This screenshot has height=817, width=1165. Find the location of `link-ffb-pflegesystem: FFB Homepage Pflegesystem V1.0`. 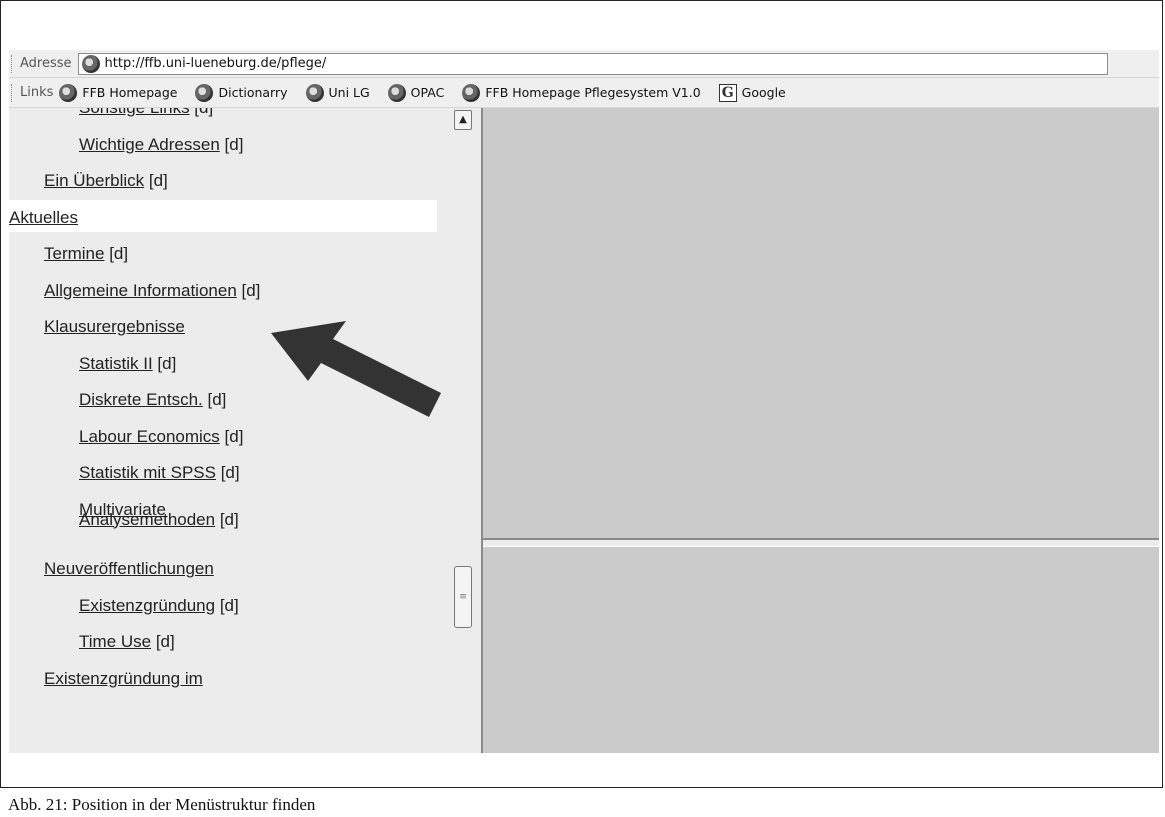

link-ffb-pflegesystem: FFB Homepage Pflegesystem V1.0 is located at coordinates (581, 92).